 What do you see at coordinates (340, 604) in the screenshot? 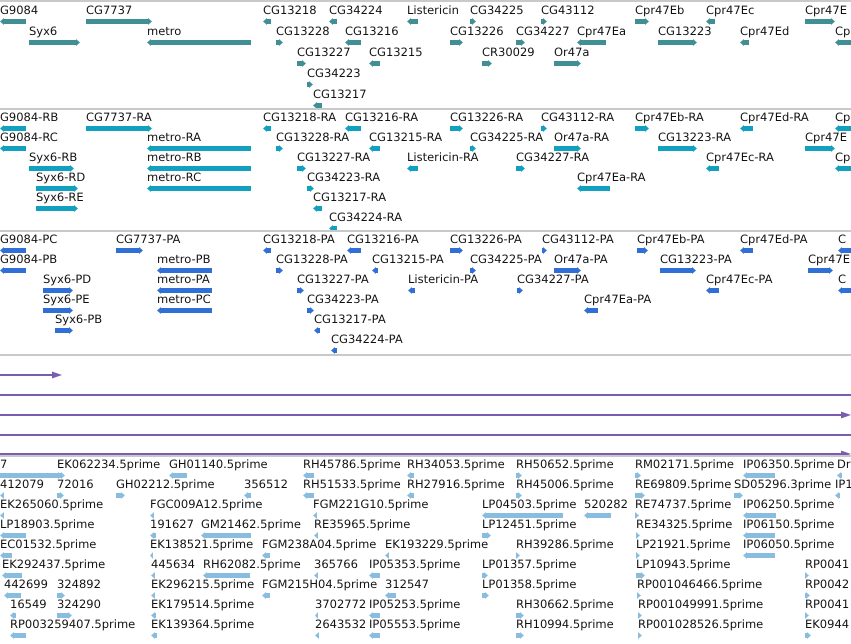
I see `feature-label: 3702772` at bounding box center [340, 604].